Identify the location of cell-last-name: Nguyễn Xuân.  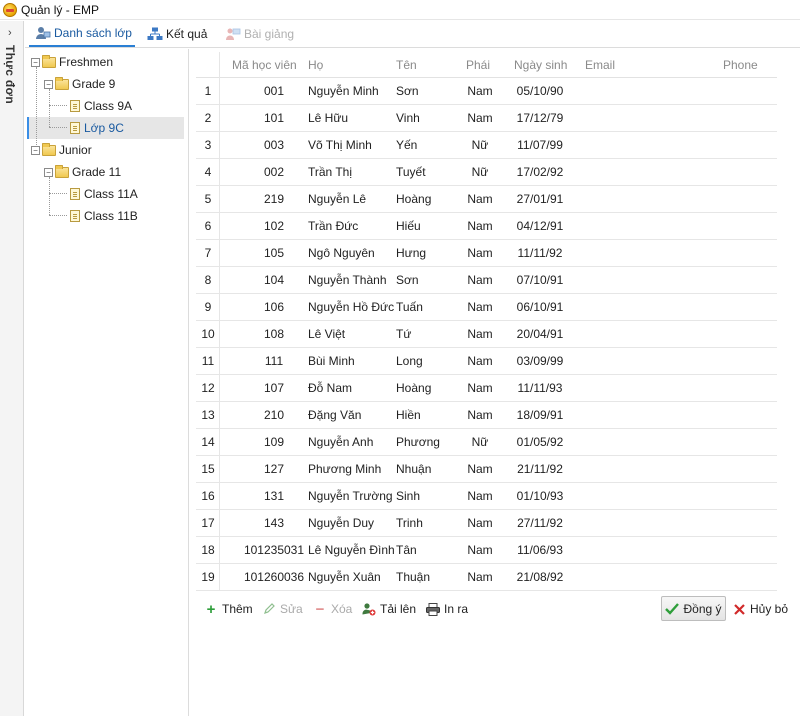
(344, 577).